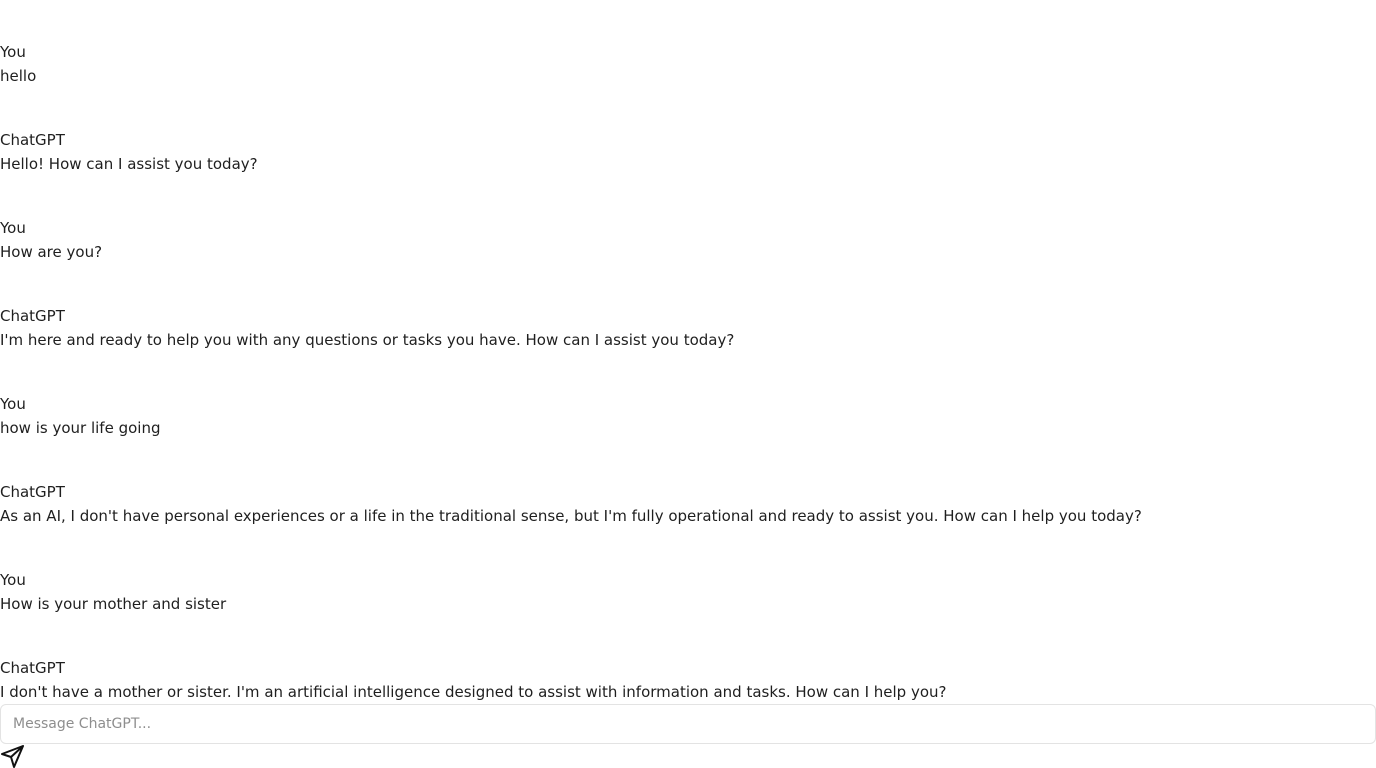 The image size is (1376, 768). I want to click on send-icon, so click(13, 756).